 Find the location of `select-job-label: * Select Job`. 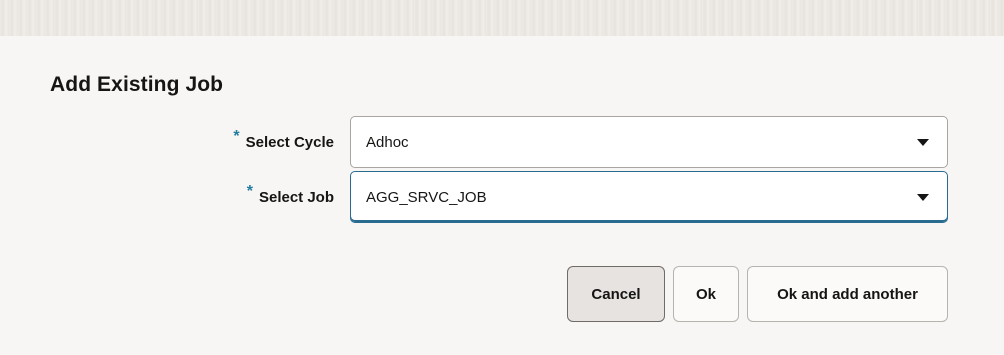

select-job-label: * Select Job is located at coordinates (290, 198).